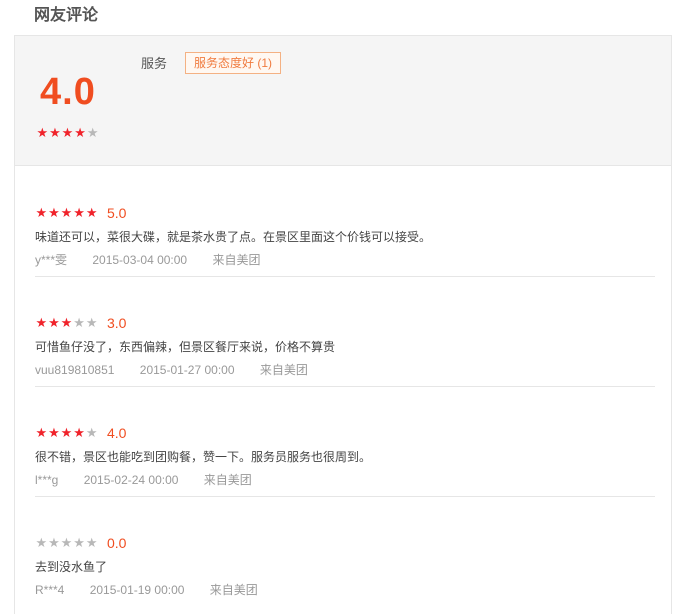 The height and width of the screenshot is (614, 688). I want to click on review-meta: y***雯 2015-03-04 00:00 来自美团, so click(158, 260).